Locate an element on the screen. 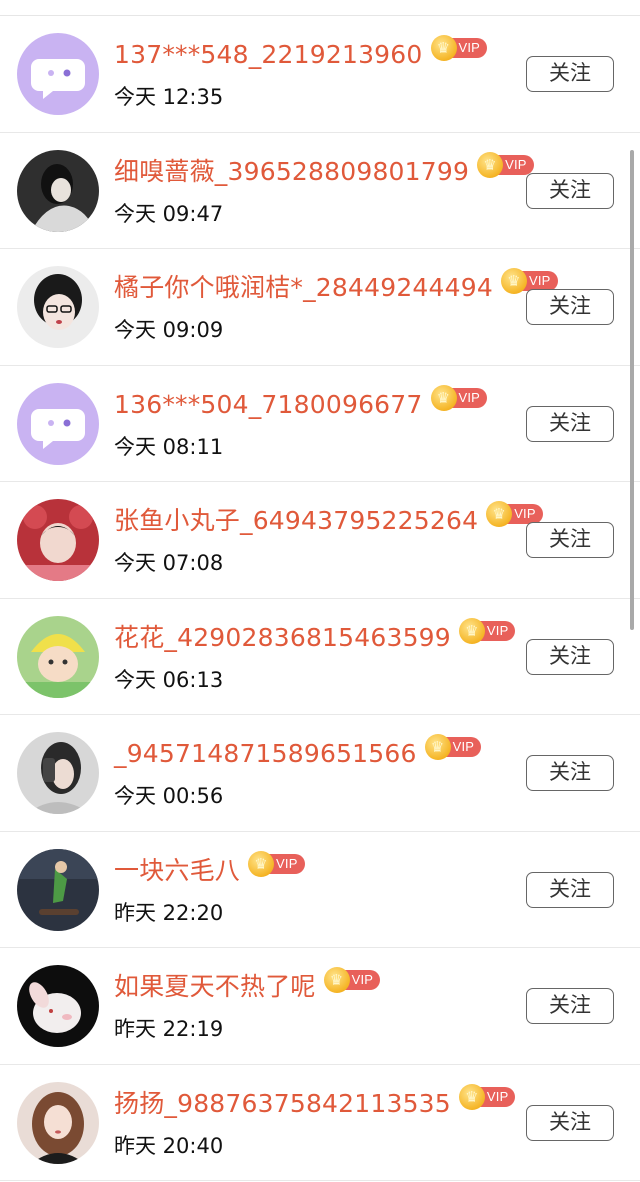 The height and width of the screenshot is (1182, 640). user-name: 137***548_2219213960 ♛ VIP is located at coordinates (301, 53).